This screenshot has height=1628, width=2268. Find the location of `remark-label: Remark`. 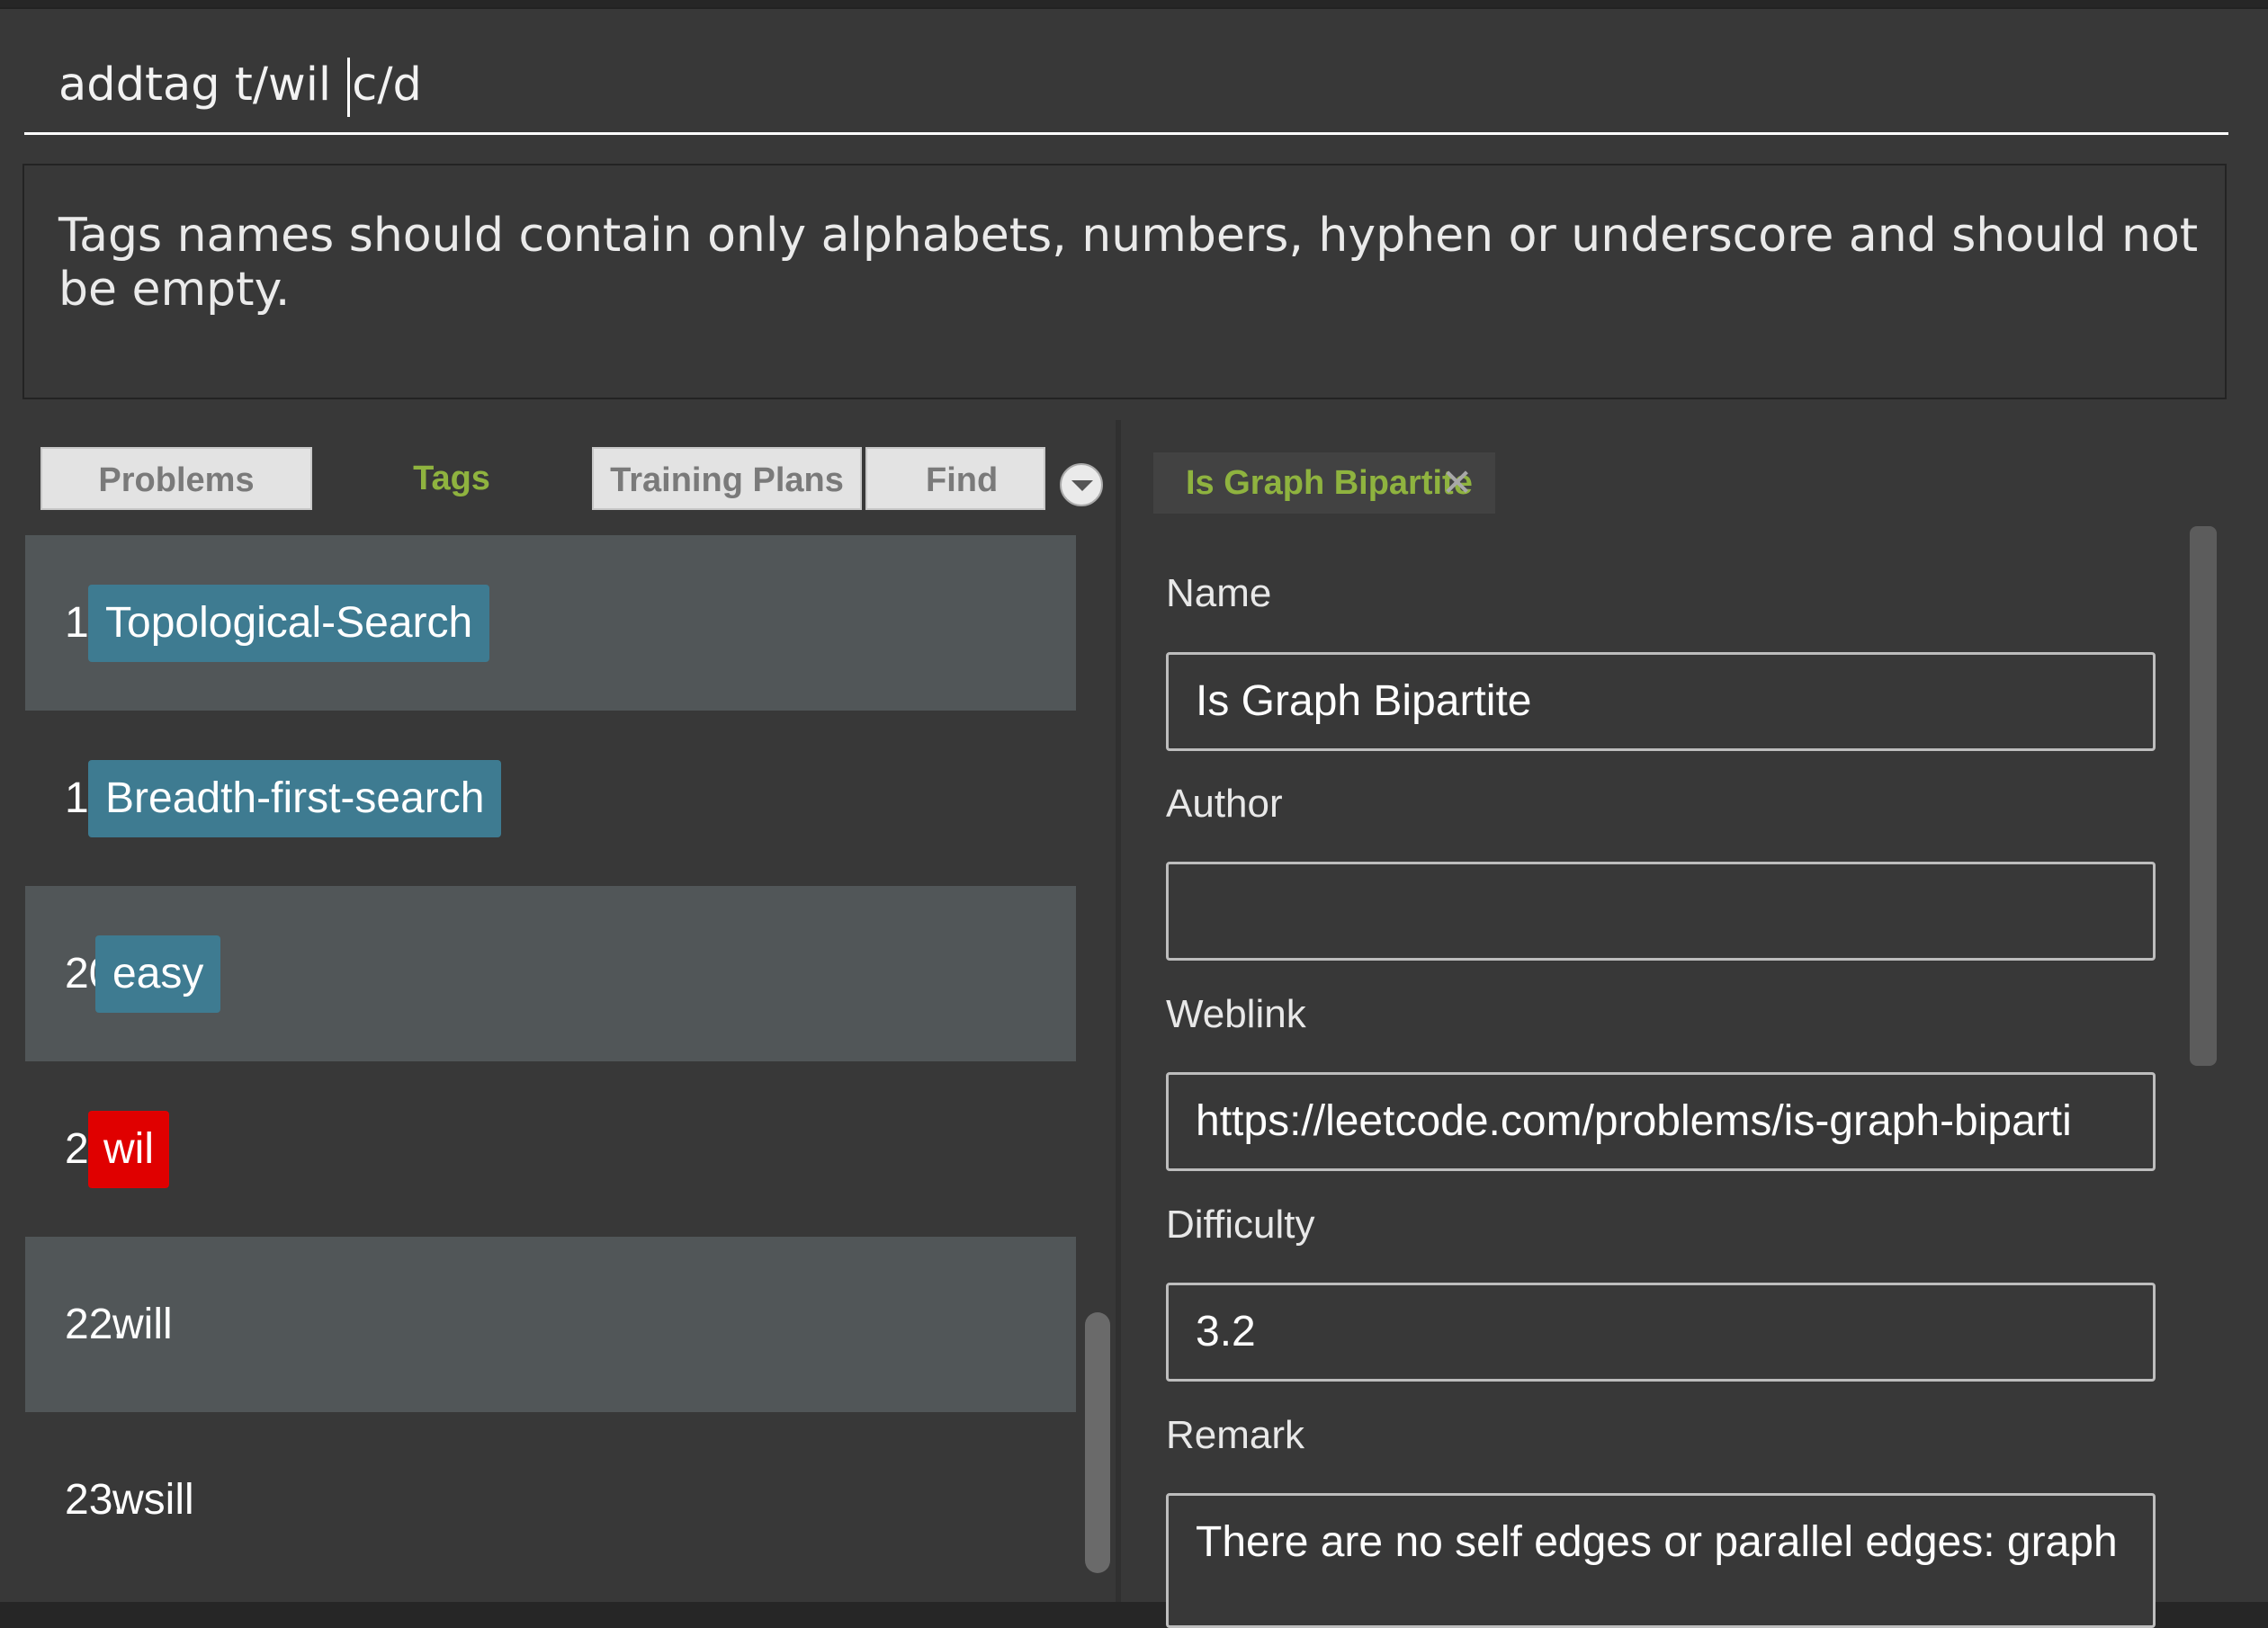

remark-label: Remark is located at coordinates (1235, 1435).